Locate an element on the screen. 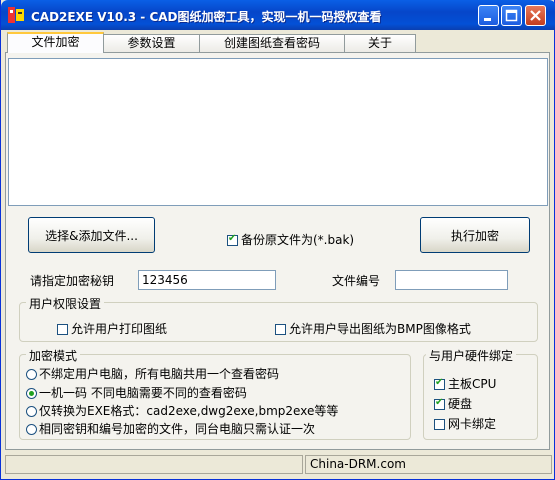 The height and width of the screenshot is (480, 555). bind-nic-label: 网卡绑定 is located at coordinates (472, 424).